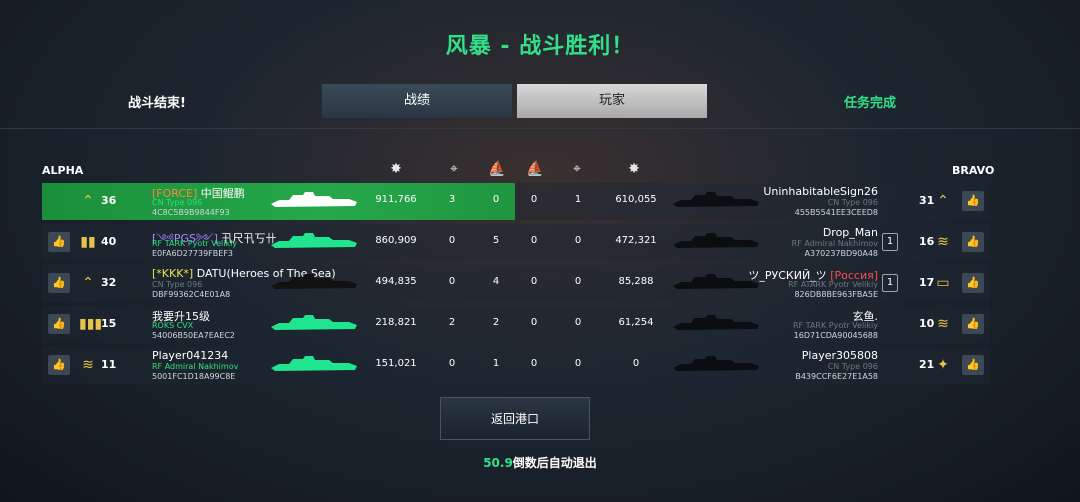 The height and width of the screenshot is (502, 1080). I want to click on clan-tag: [*KKK*], so click(173, 273).